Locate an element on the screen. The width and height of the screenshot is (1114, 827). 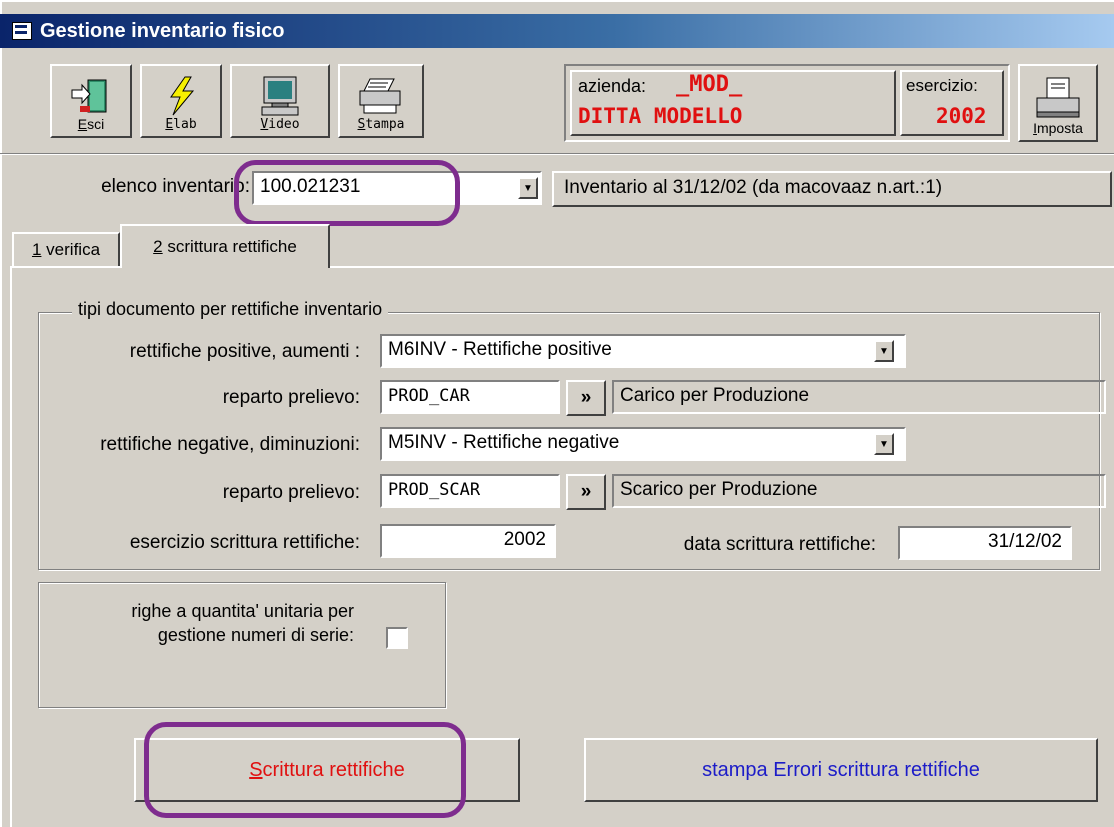
serial-label-line2: gestione numeri di serie: is located at coordinates (255, 635).